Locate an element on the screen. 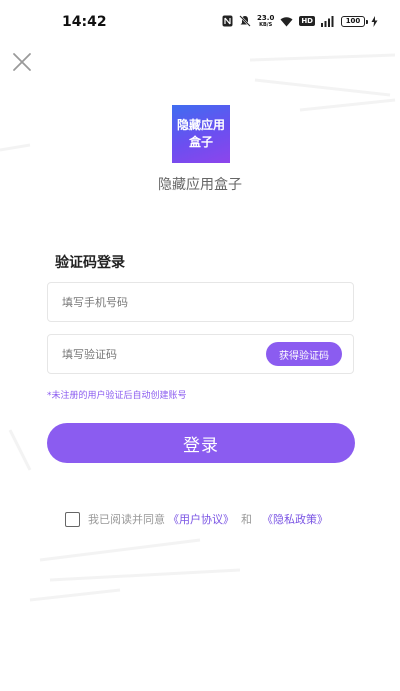  agreement-and: 和 is located at coordinates (246, 519).